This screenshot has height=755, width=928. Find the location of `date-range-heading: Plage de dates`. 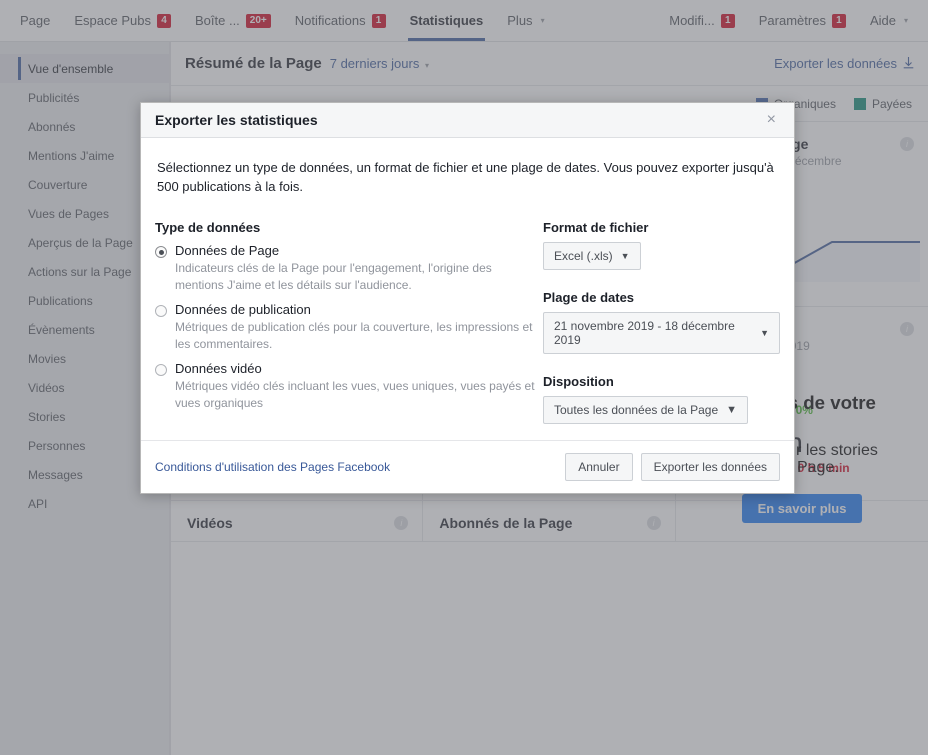

date-range-heading: Plage de dates is located at coordinates (589, 297).